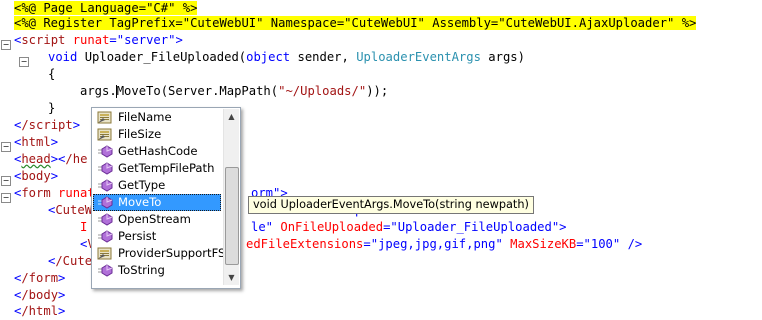  Describe the element at coordinates (84, 227) in the screenshot. I see `code-line-14: I` at that location.